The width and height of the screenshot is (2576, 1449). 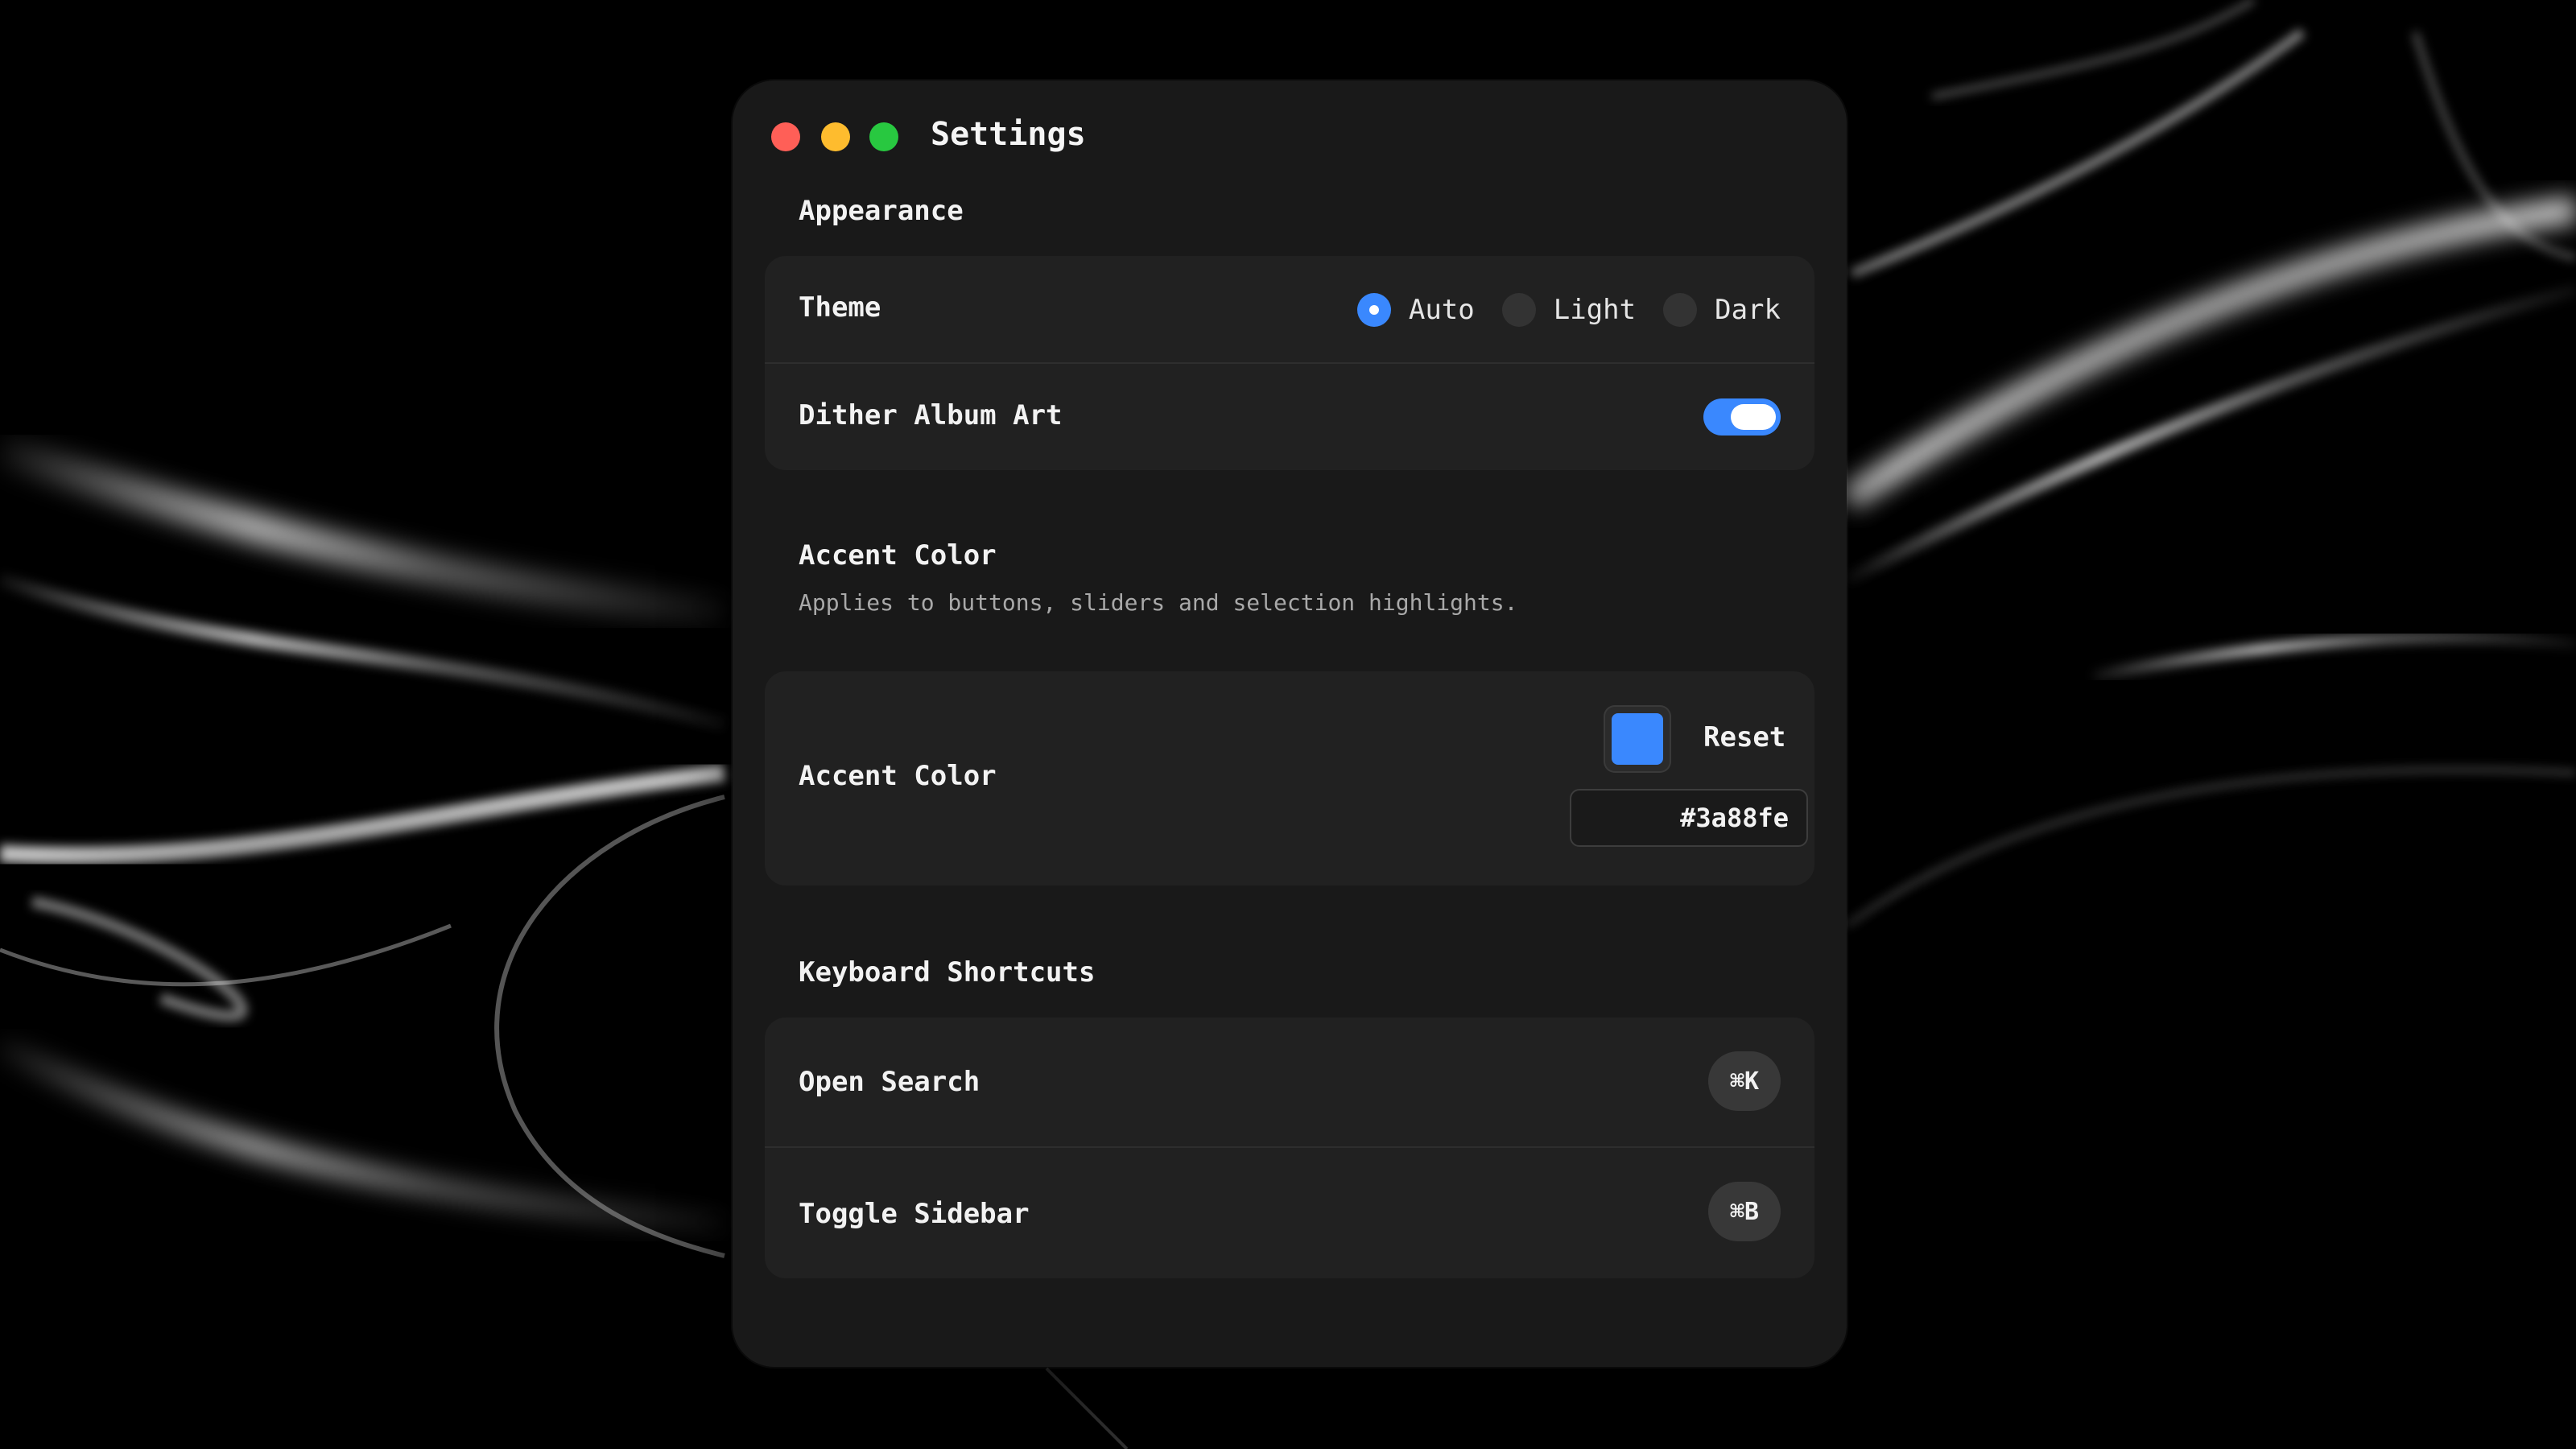 I want to click on accent-color-label: Accent Color, so click(x=898, y=776).